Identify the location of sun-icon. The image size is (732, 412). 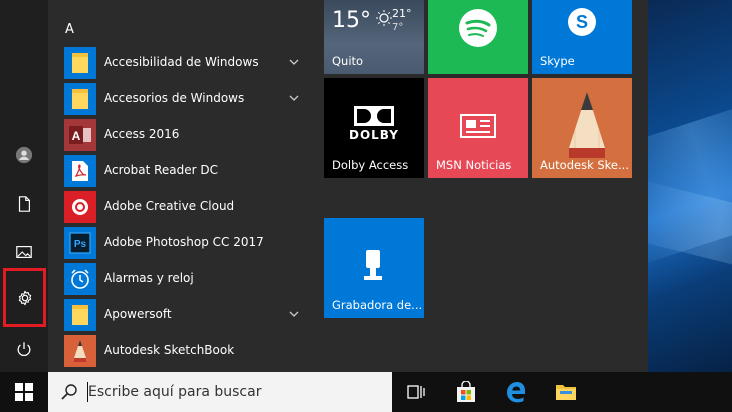
(384, 18).